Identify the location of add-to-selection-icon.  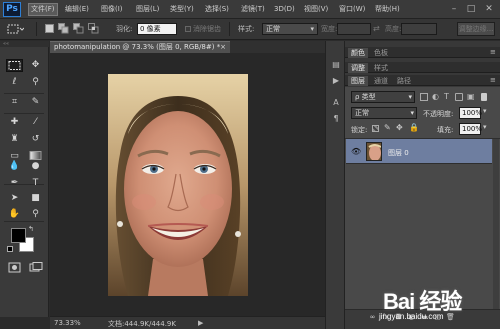
(63, 28).